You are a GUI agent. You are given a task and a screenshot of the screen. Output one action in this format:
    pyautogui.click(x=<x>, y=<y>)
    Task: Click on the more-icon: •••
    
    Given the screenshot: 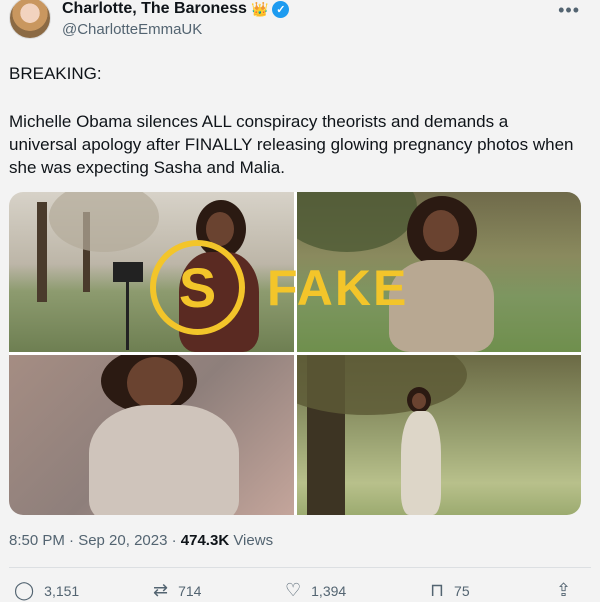 What is the action you would take?
    pyautogui.click(x=569, y=10)
    